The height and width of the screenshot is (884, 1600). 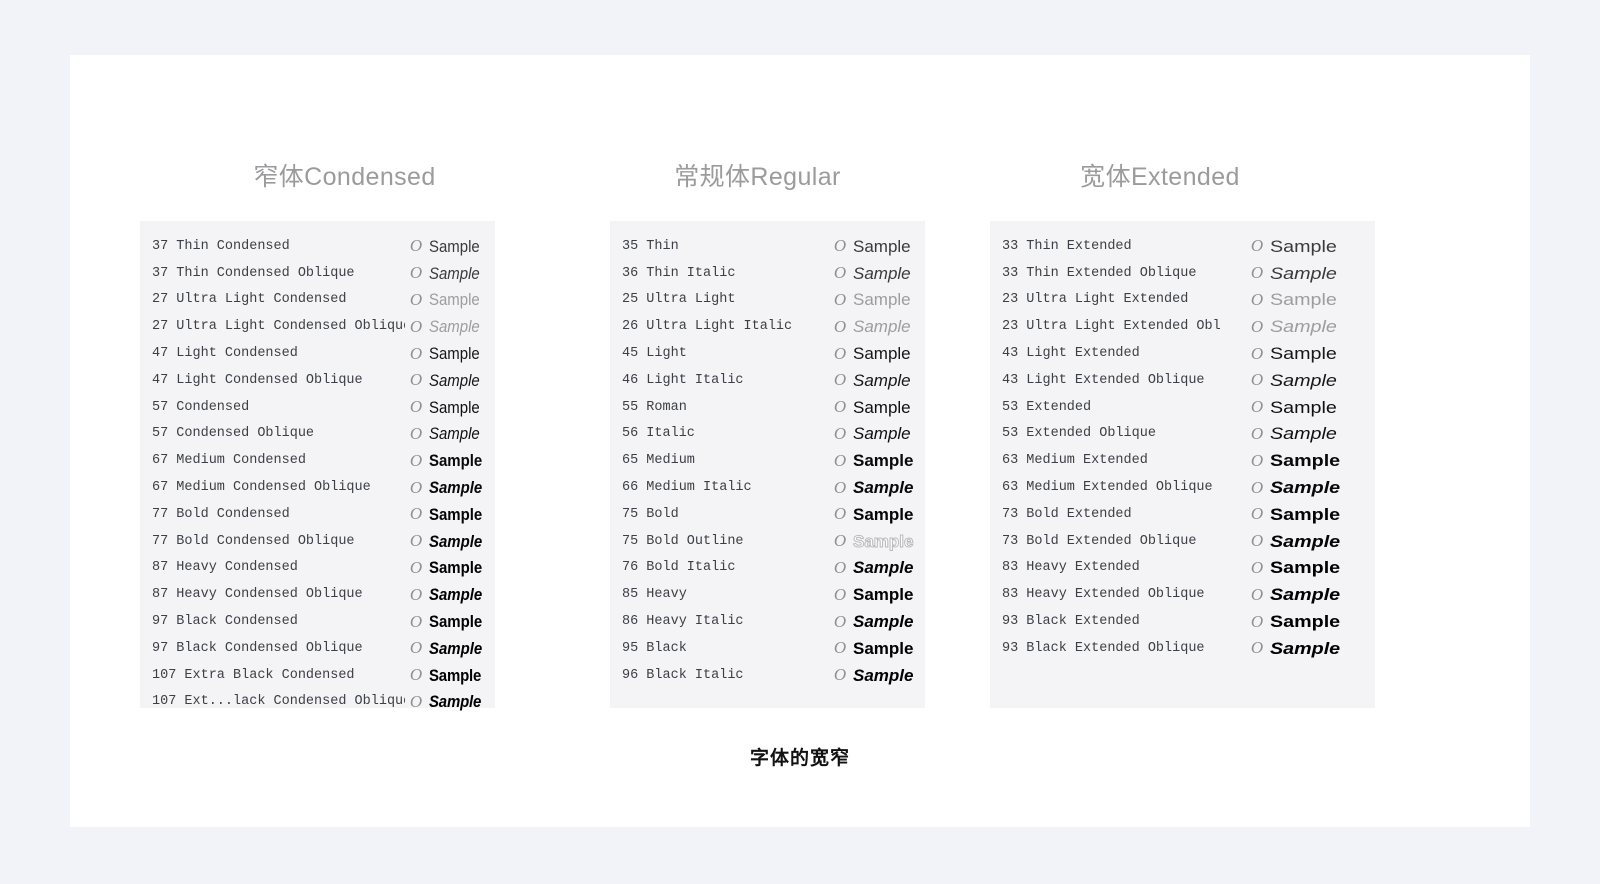 I want to click on font-list-item: 33 Thin Extended O Sample, so click(x=1182, y=246).